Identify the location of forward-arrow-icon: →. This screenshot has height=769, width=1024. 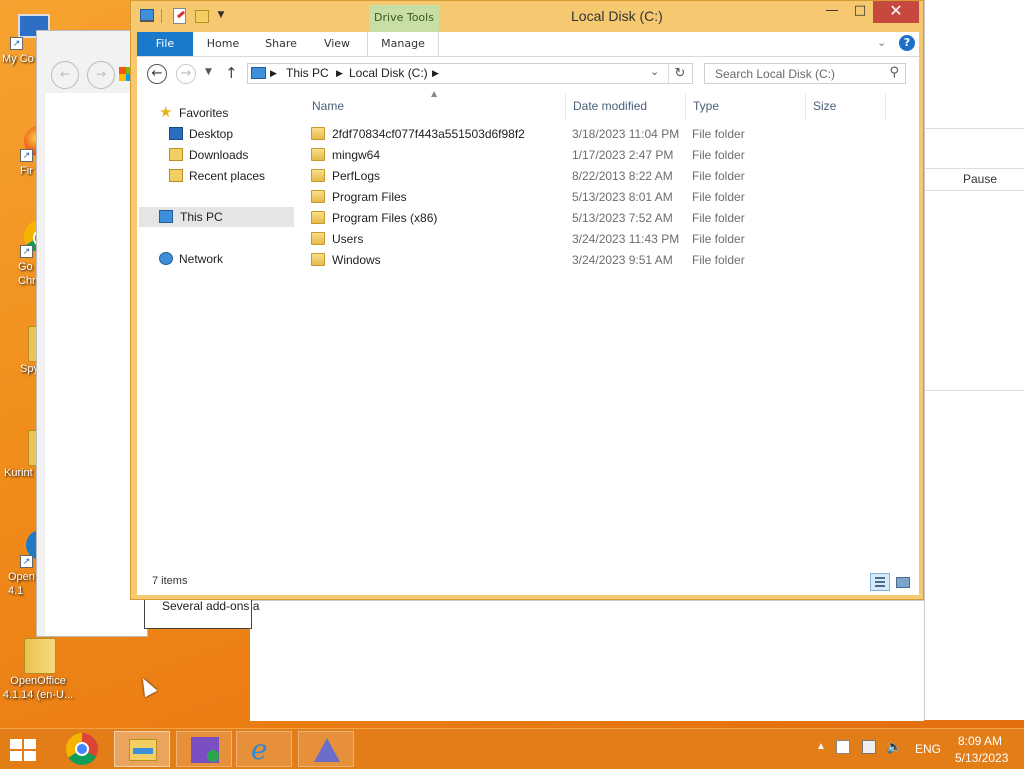
(186, 74).